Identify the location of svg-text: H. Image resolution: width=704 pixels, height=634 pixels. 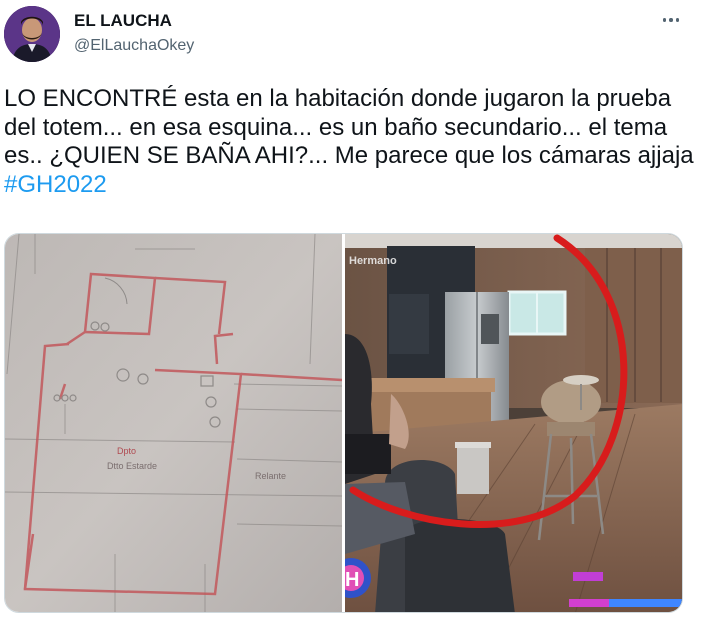
(352, 580).